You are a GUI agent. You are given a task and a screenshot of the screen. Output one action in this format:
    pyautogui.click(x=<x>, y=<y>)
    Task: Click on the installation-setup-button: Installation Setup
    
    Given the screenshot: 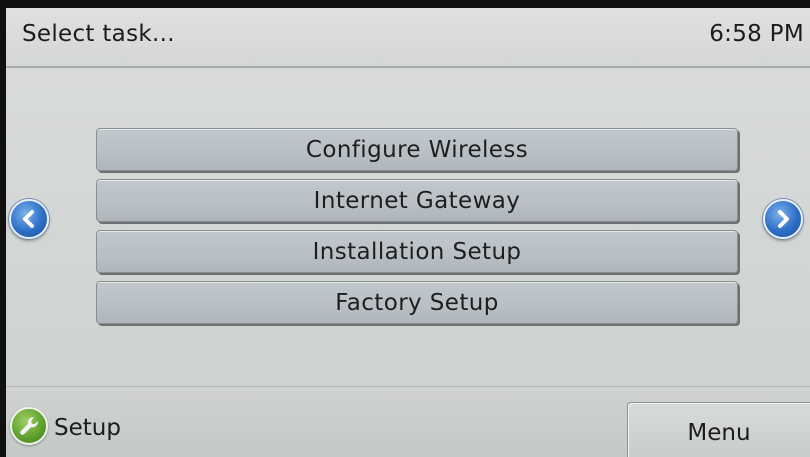 What is the action you would take?
    pyautogui.click(x=417, y=251)
    